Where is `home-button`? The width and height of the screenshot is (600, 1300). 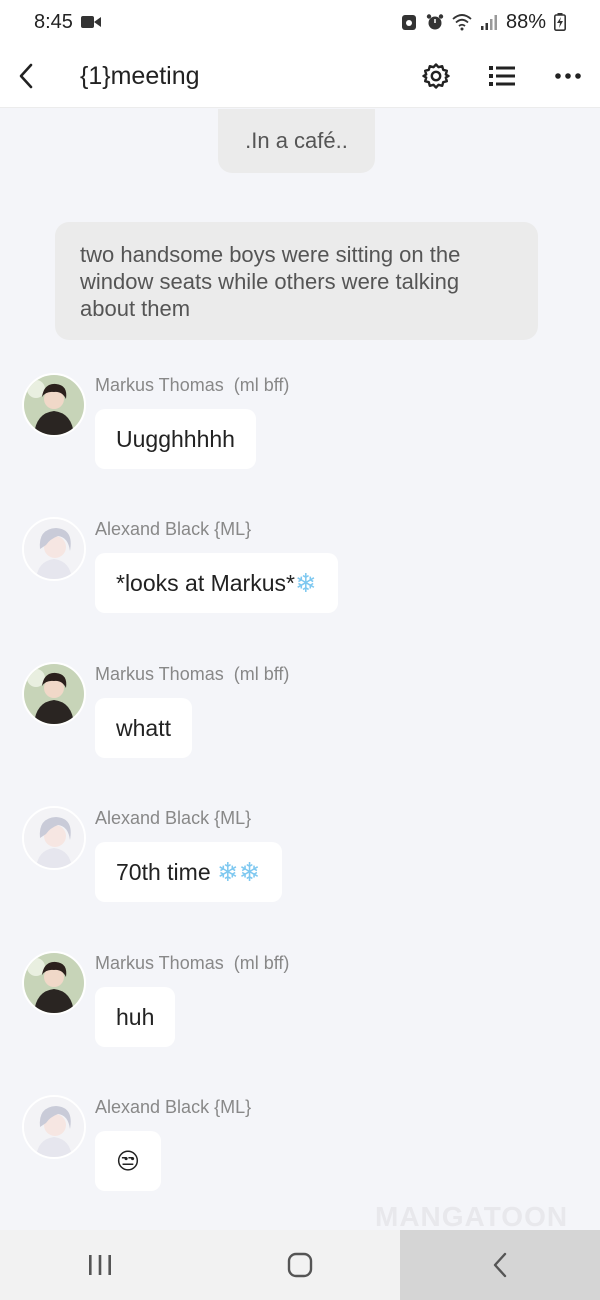 home-button is located at coordinates (300, 1265).